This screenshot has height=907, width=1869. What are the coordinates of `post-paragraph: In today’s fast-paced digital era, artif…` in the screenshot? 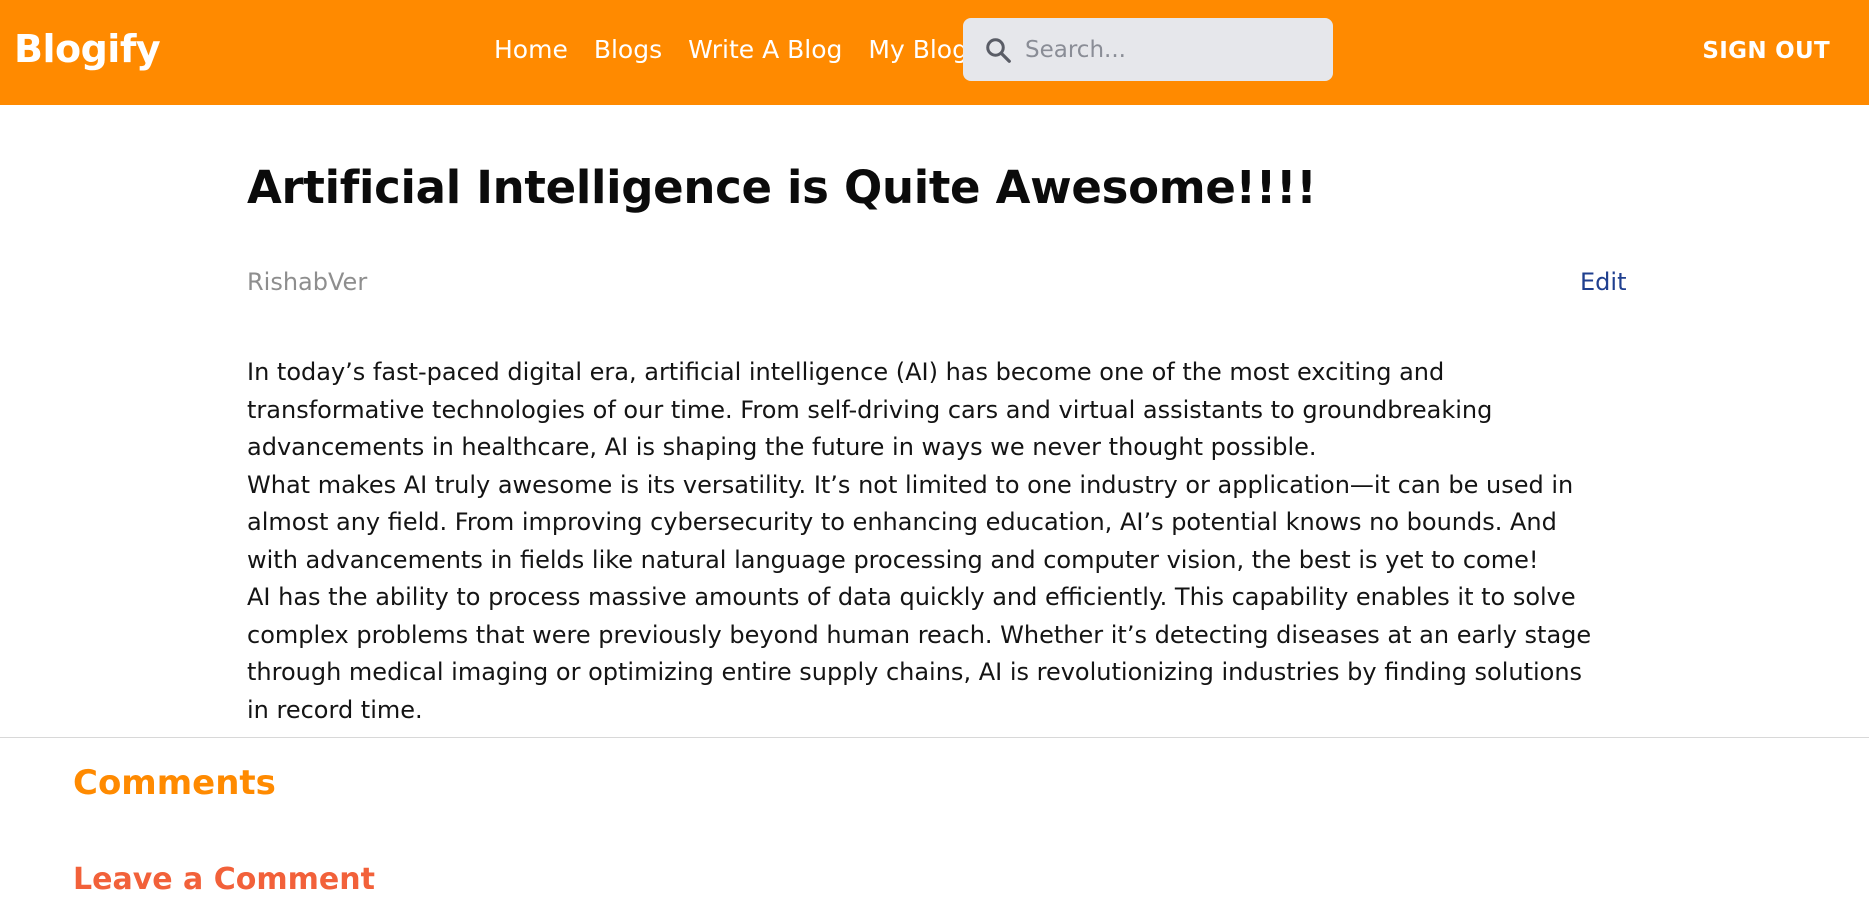 It's located at (870, 409).